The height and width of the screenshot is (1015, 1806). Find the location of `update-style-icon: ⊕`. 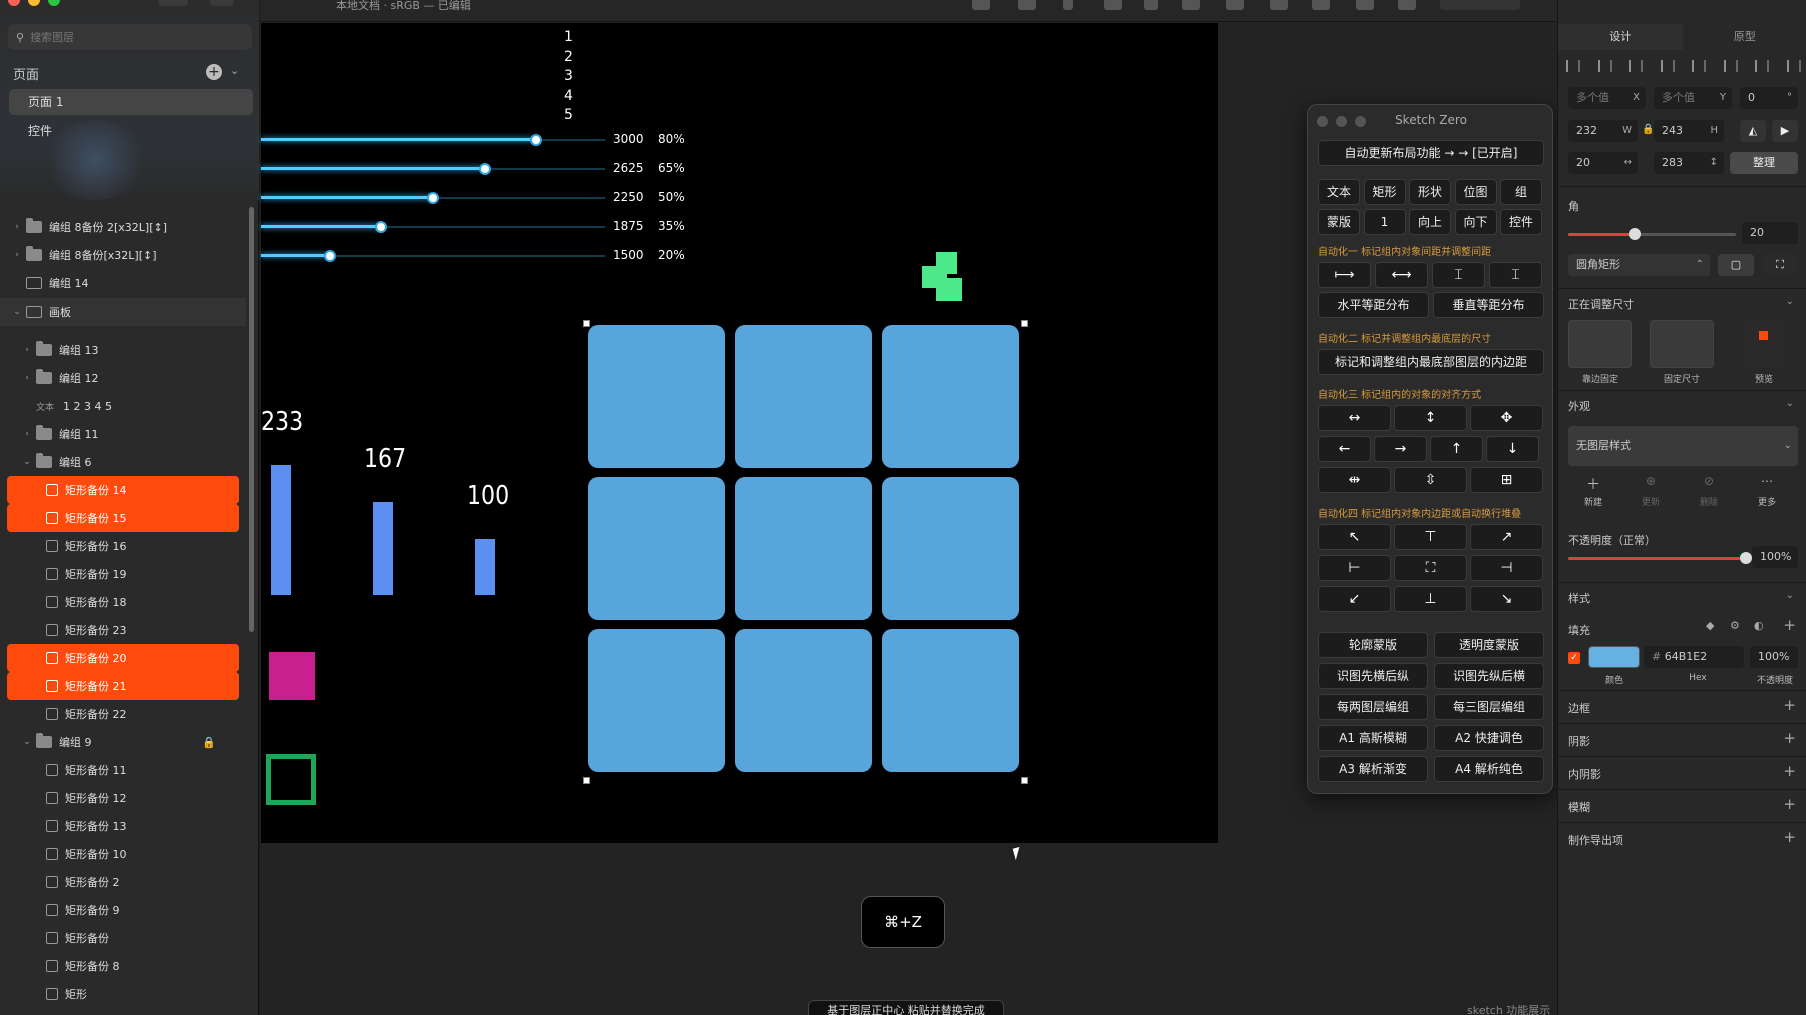

update-style-icon: ⊕ is located at coordinates (1651, 481).